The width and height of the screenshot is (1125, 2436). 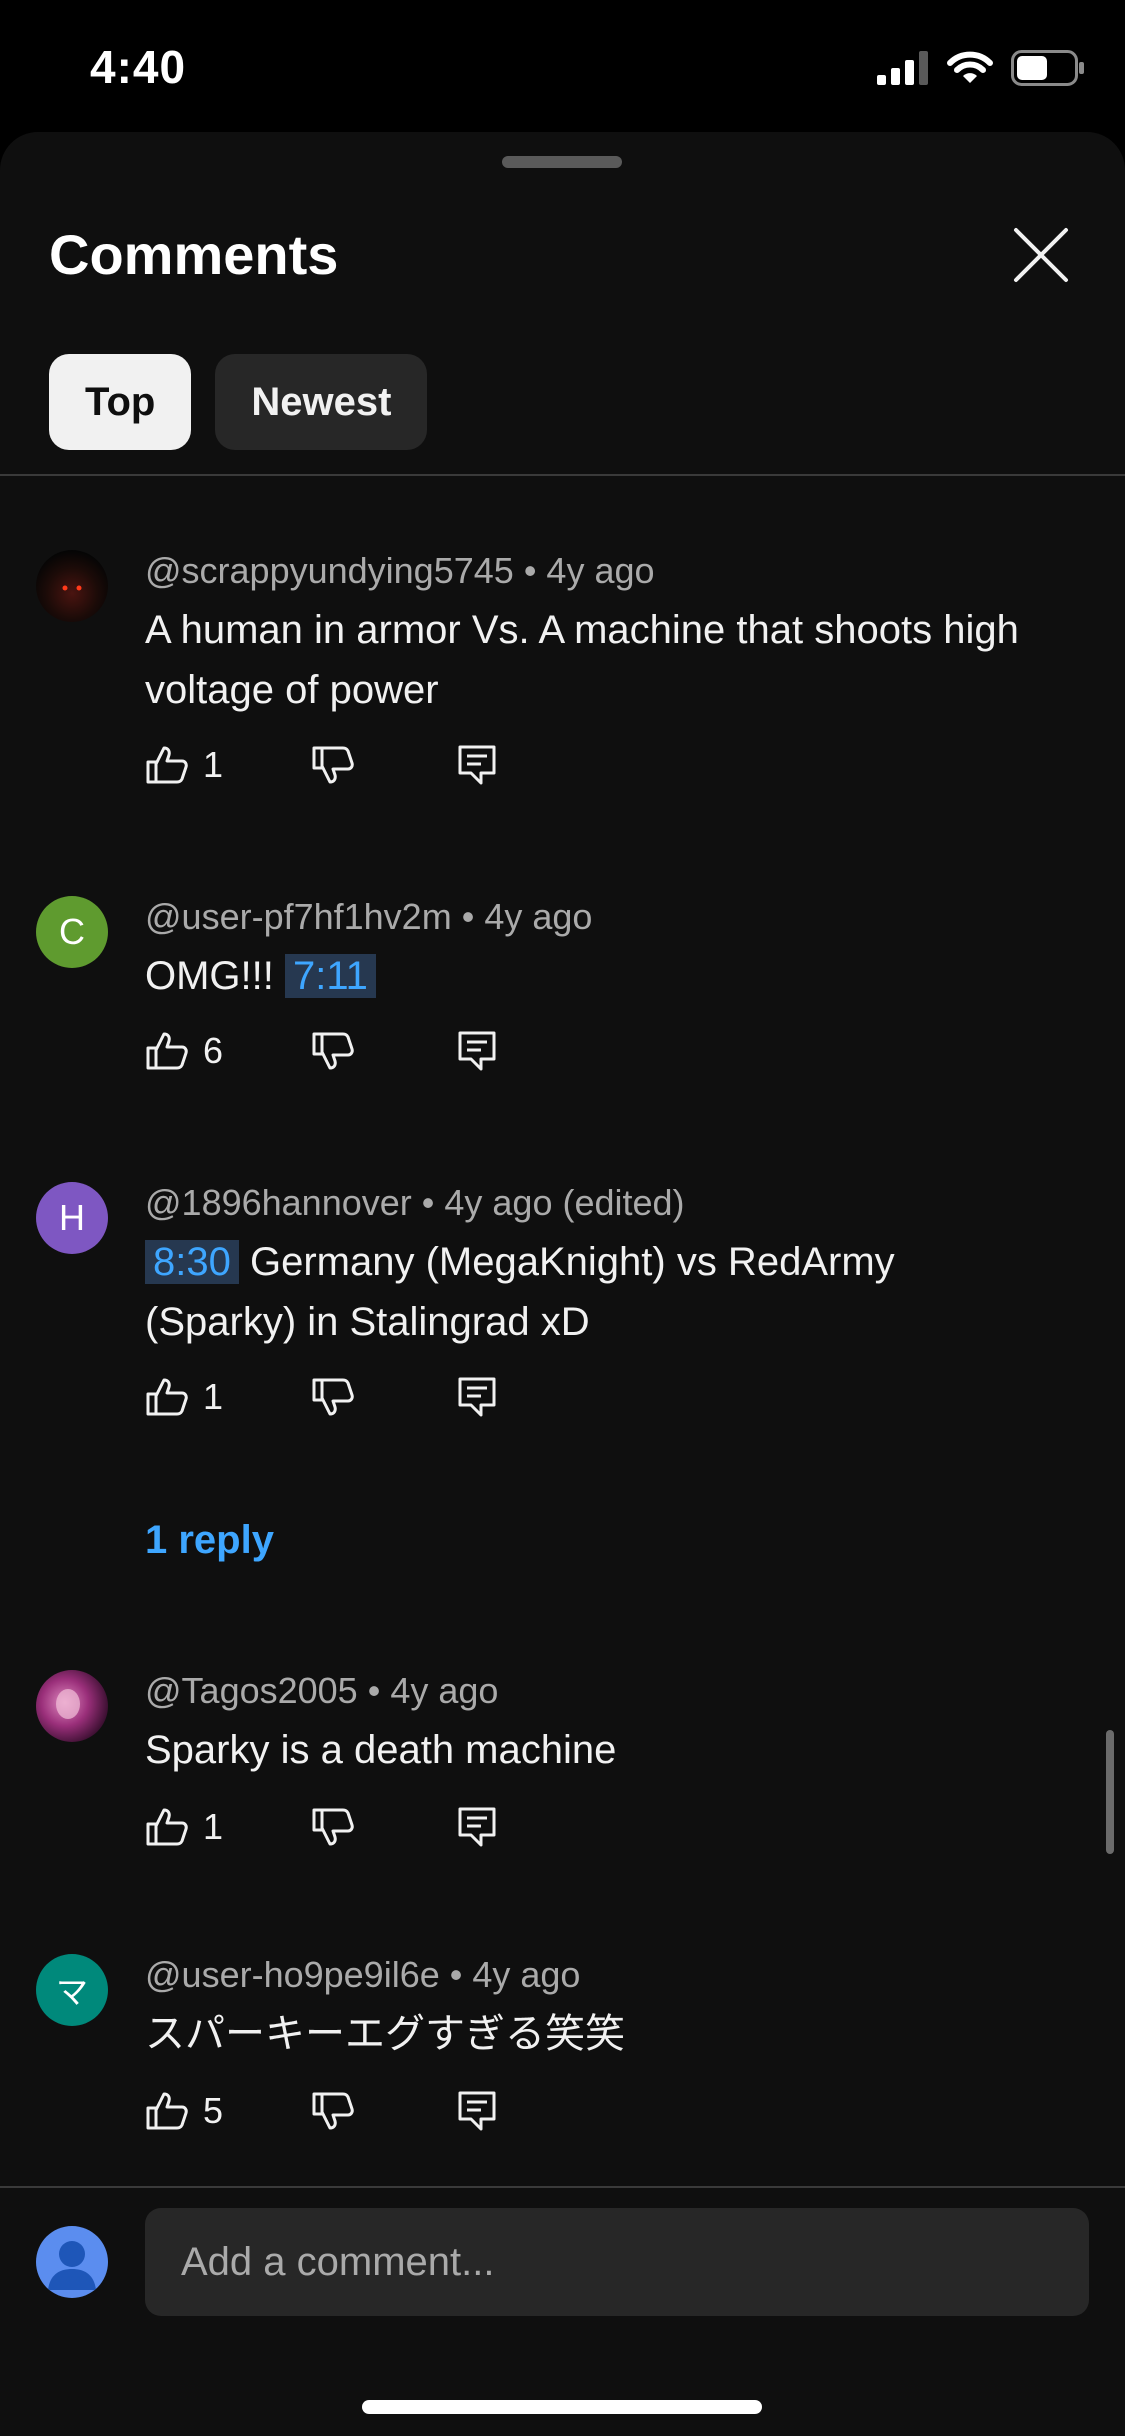 I want to click on like-button: 5, so click(x=204, y=2111).